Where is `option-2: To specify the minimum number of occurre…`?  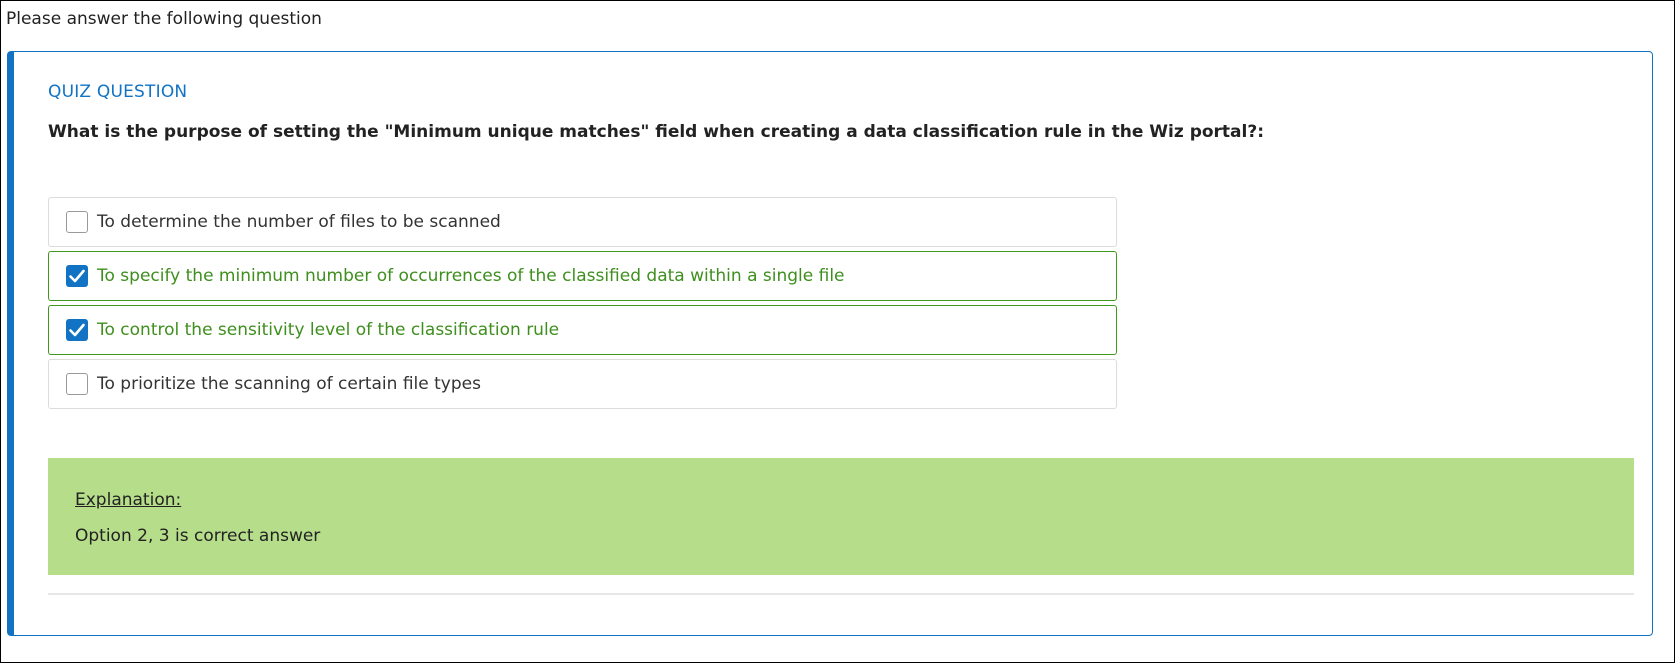
option-2: To specify the minimum number of occurre… is located at coordinates (582, 276).